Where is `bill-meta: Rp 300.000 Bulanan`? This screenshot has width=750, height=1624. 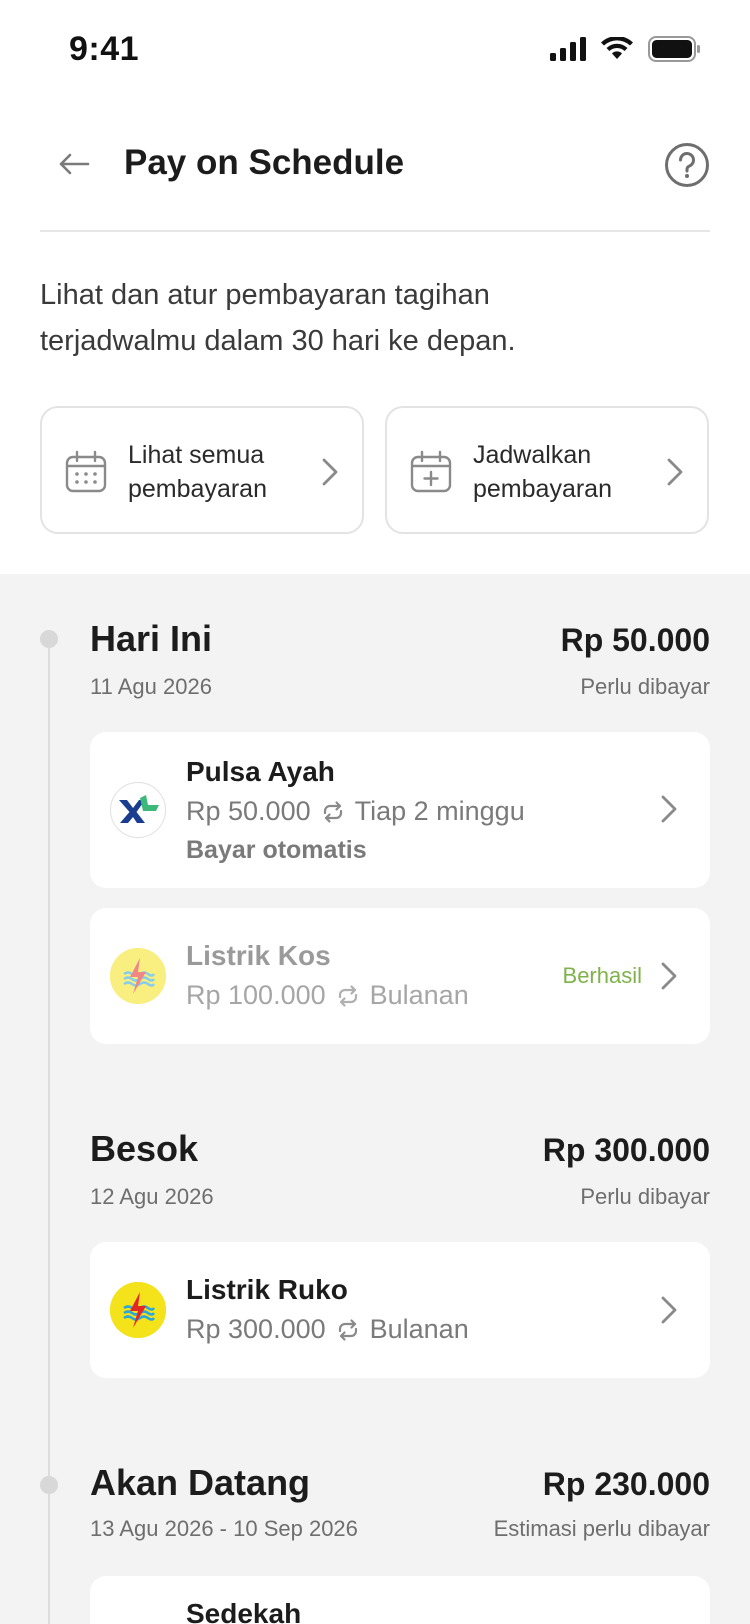
bill-meta: Rp 300.000 Bulanan is located at coordinates (327, 1329).